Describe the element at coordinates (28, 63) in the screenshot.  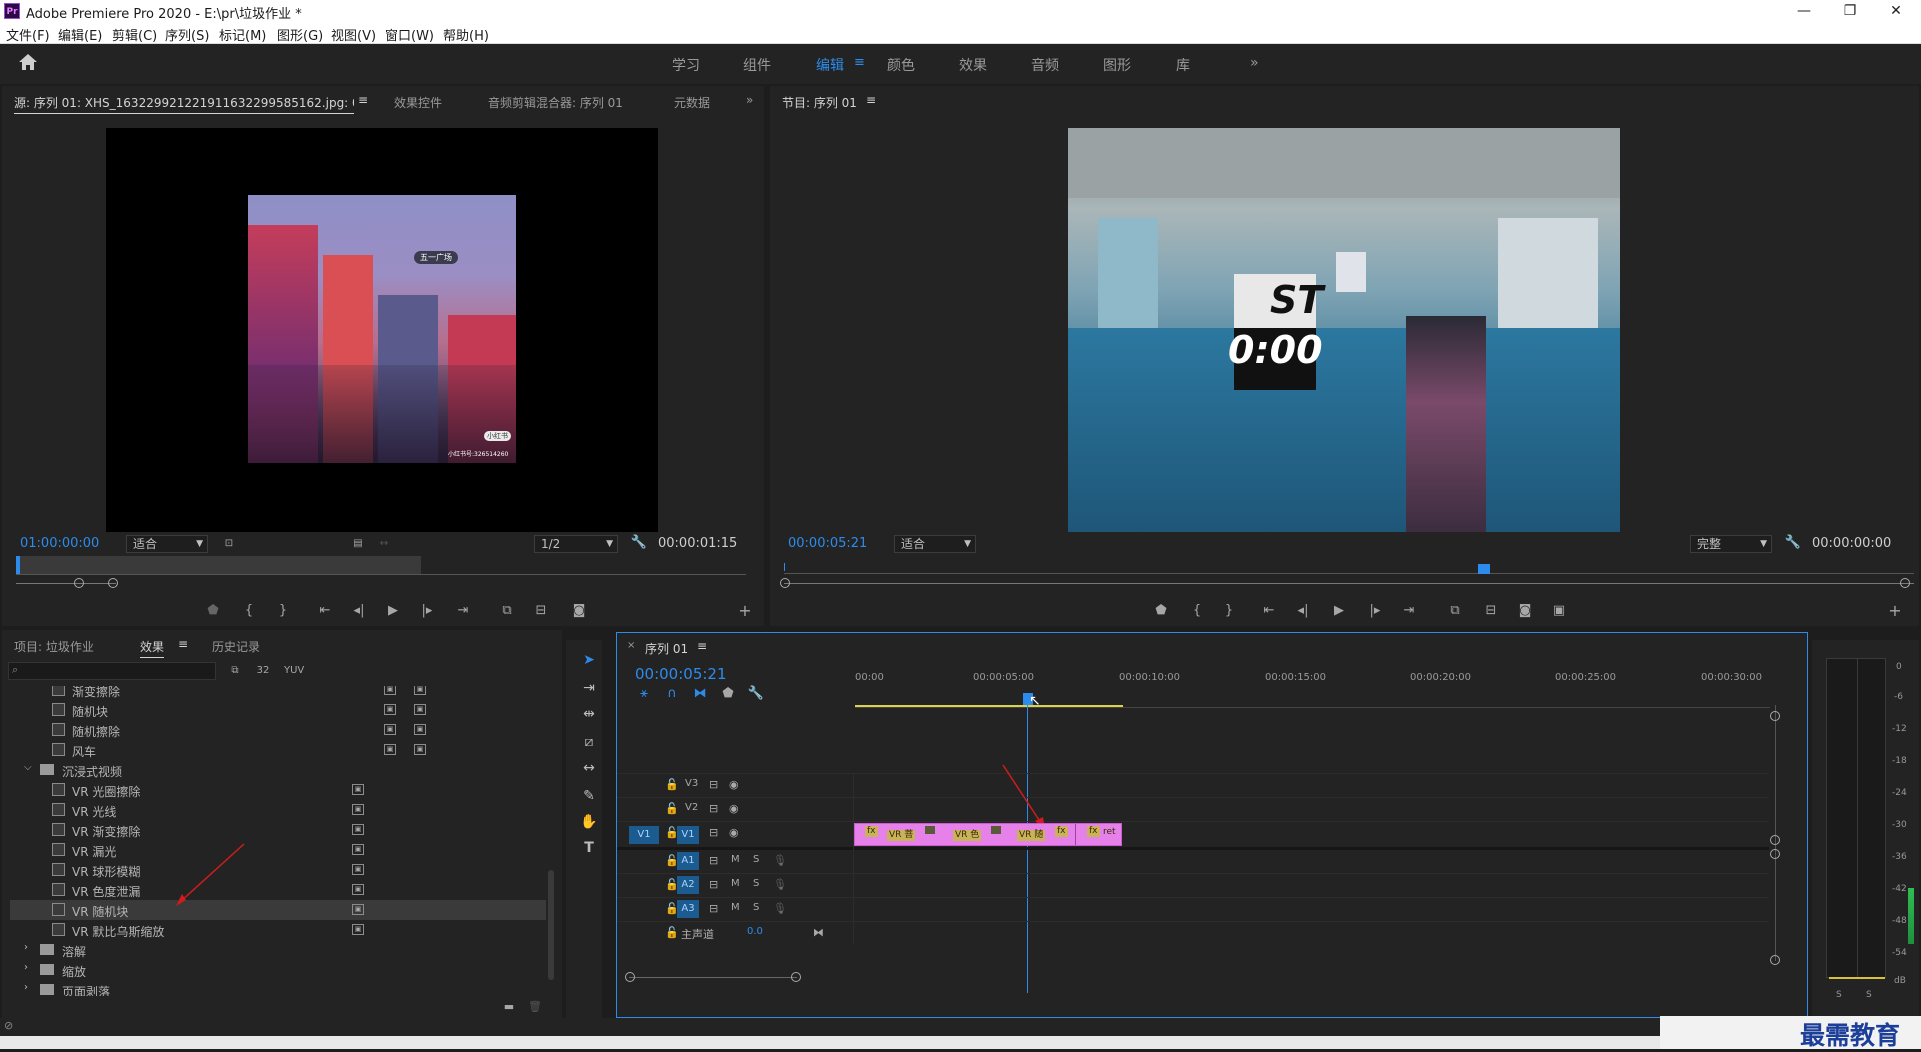
I see `home-icon` at that location.